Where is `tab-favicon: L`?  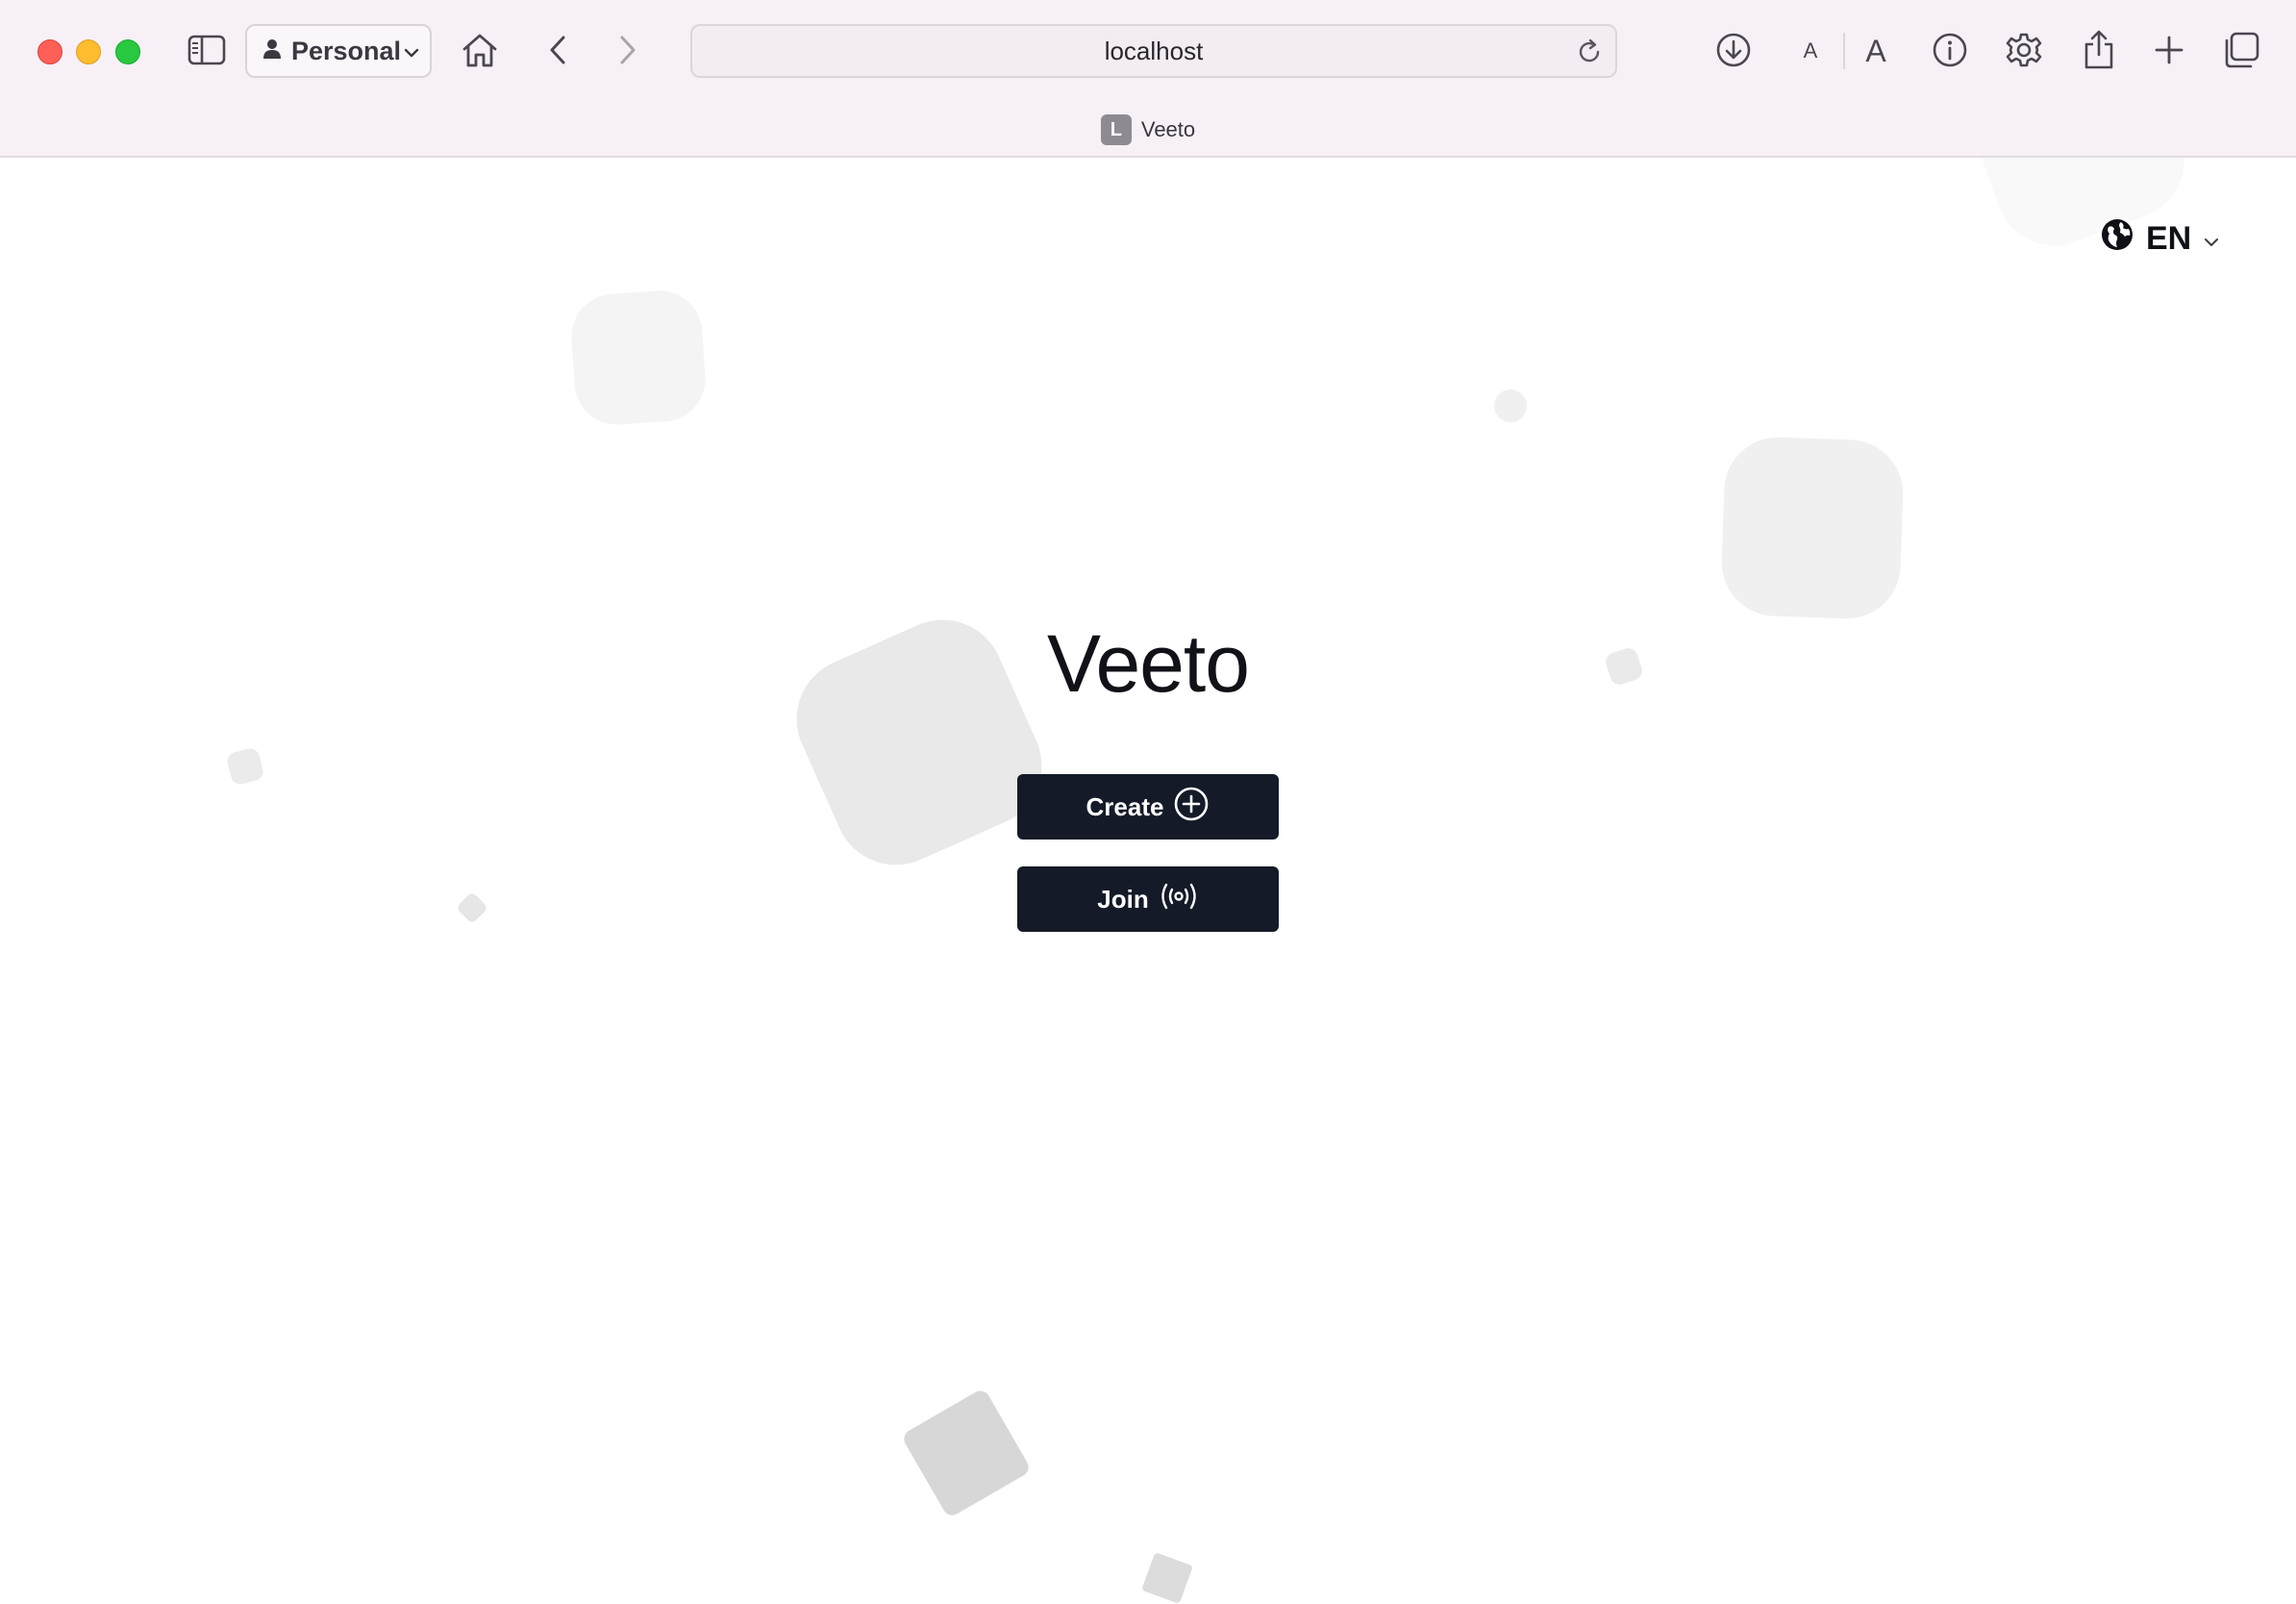 tab-favicon: L is located at coordinates (1116, 129).